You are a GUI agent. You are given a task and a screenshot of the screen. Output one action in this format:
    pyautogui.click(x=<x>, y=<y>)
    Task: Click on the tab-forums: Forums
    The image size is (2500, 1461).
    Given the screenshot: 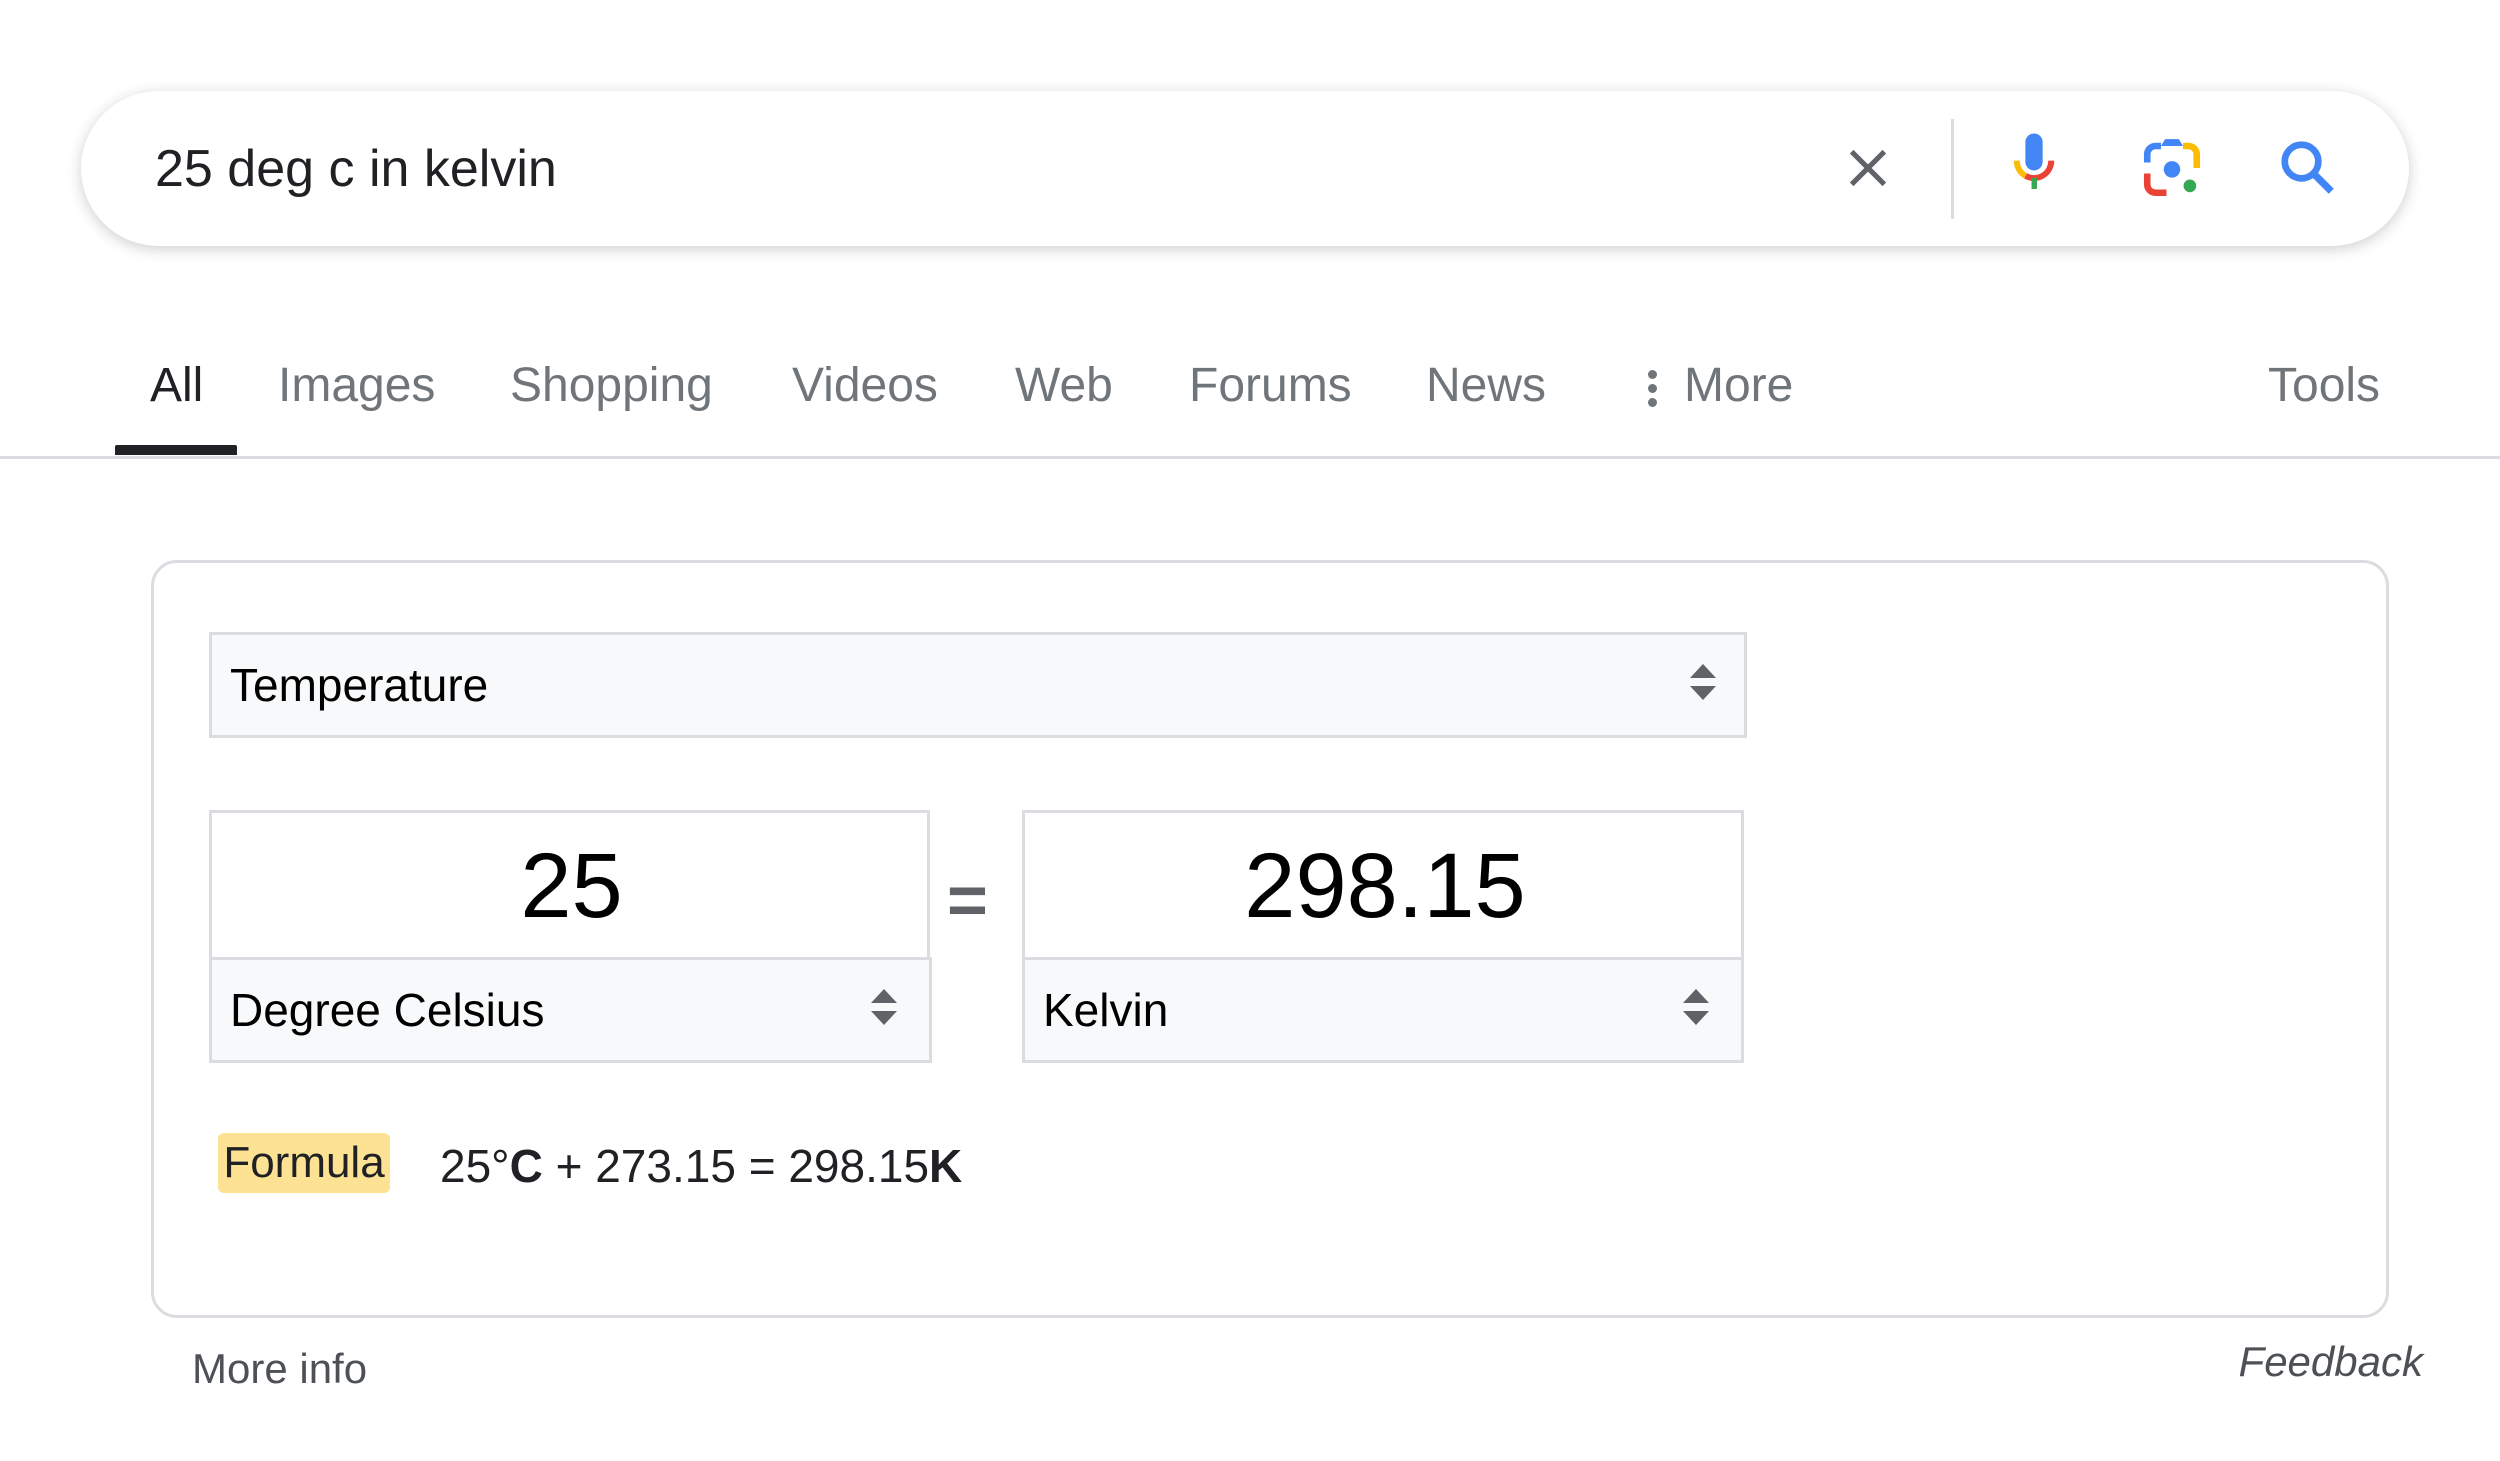 What is the action you would take?
    pyautogui.click(x=1270, y=385)
    